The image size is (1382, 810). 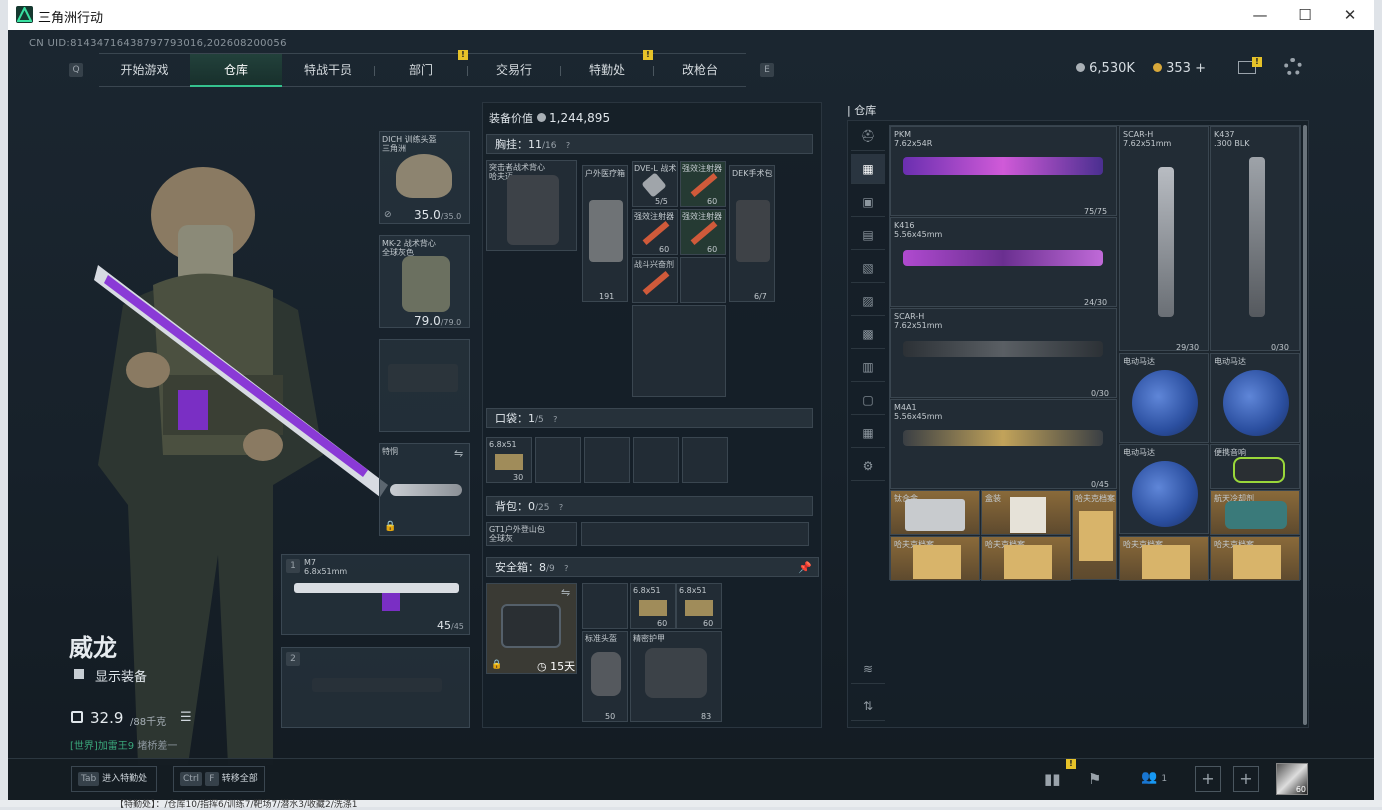 What do you see at coordinates (868, 202) in the screenshot?
I see `filter-equipment-icon: ▣` at bounding box center [868, 202].